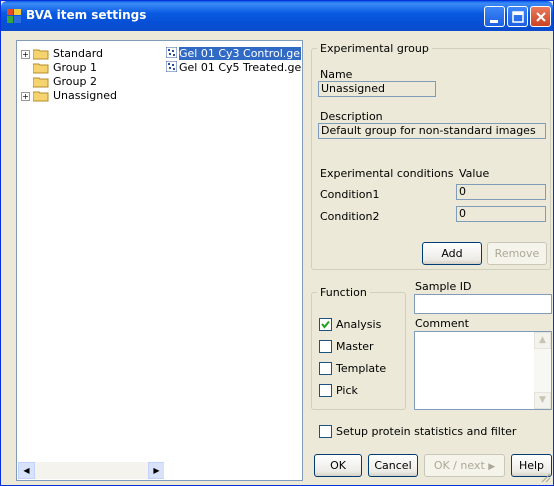  What do you see at coordinates (361, 368) in the screenshot?
I see `template-label: Template` at bounding box center [361, 368].